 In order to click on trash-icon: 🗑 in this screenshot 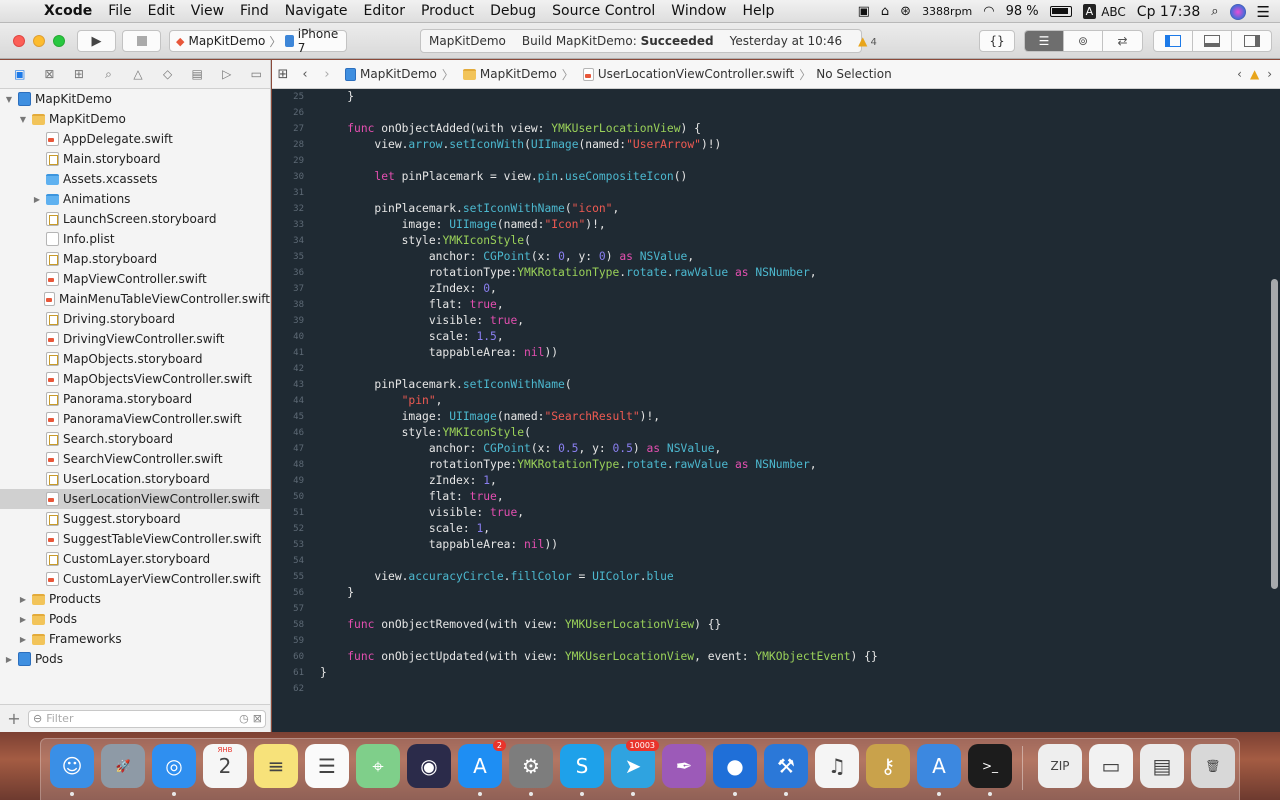, I will do `click(1213, 766)`.